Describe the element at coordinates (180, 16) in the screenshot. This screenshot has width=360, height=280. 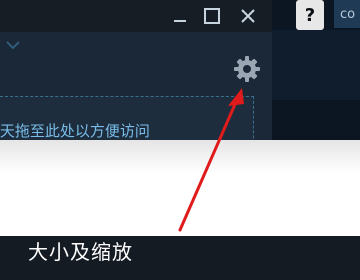
I see `minimize-icon` at that location.